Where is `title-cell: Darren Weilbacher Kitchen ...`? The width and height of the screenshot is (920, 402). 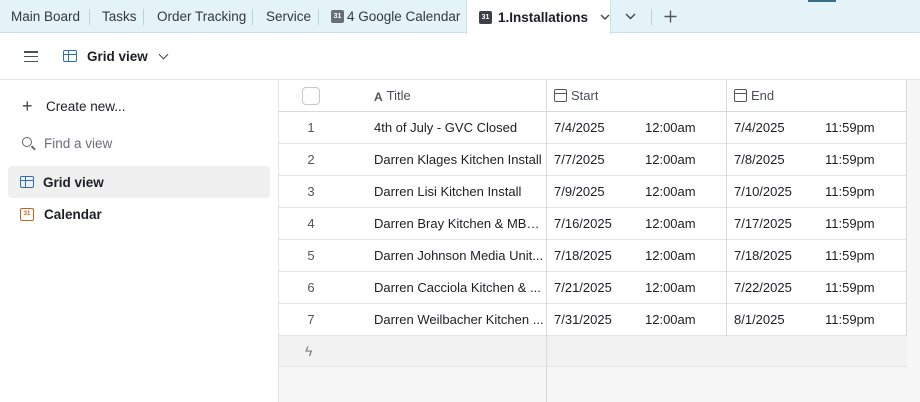
title-cell: Darren Weilbacher Kitchen ... is located at coordinates (459, 320).